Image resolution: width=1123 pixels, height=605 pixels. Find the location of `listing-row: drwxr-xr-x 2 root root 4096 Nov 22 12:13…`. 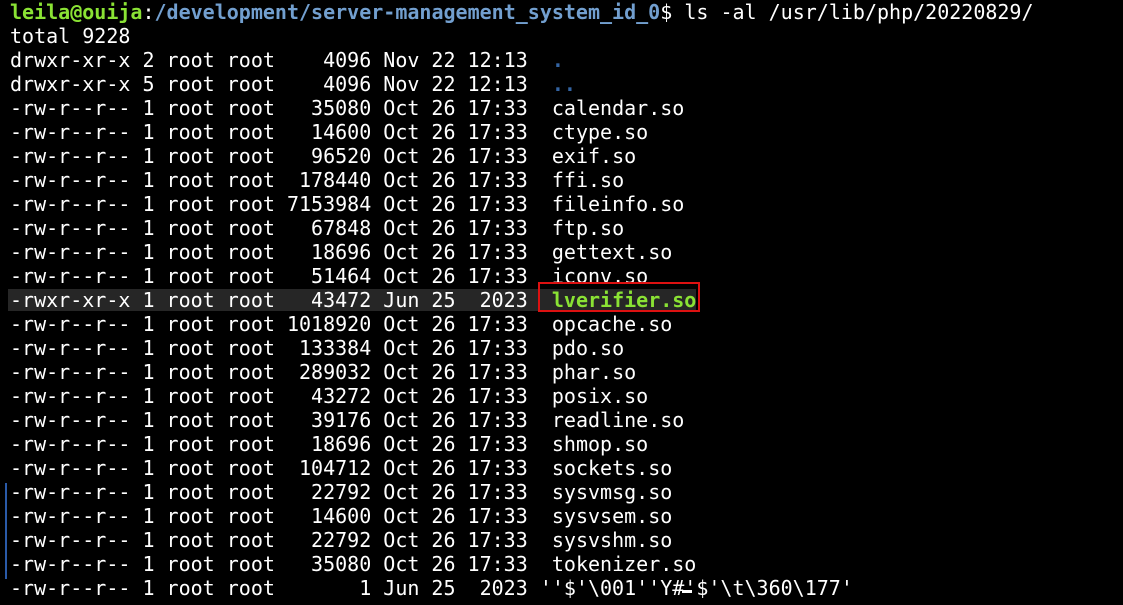

listing-row: drwxr-xr-x 2 root root 4096 Nov 22 12:13… is located at coordinates (566, 60).